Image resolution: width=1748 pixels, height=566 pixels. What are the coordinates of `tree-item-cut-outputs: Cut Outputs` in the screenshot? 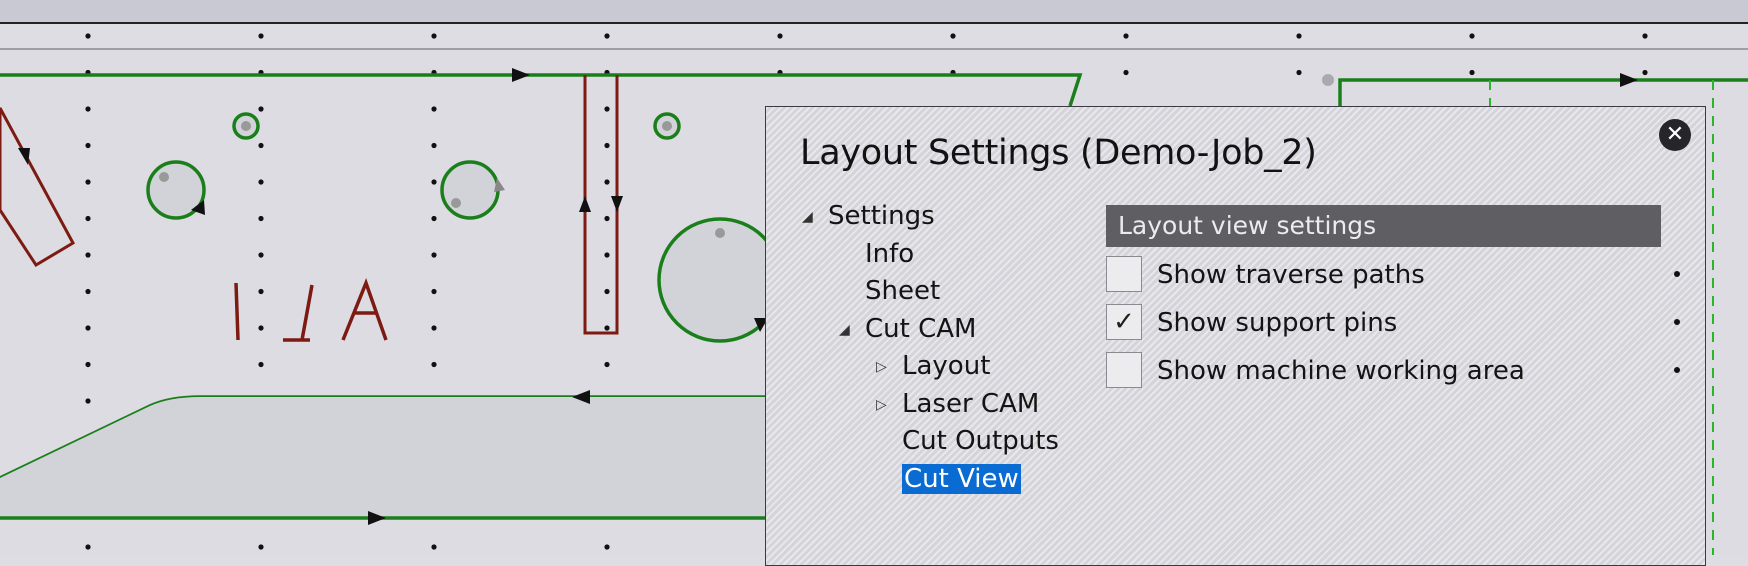 It's located at (980, 441).